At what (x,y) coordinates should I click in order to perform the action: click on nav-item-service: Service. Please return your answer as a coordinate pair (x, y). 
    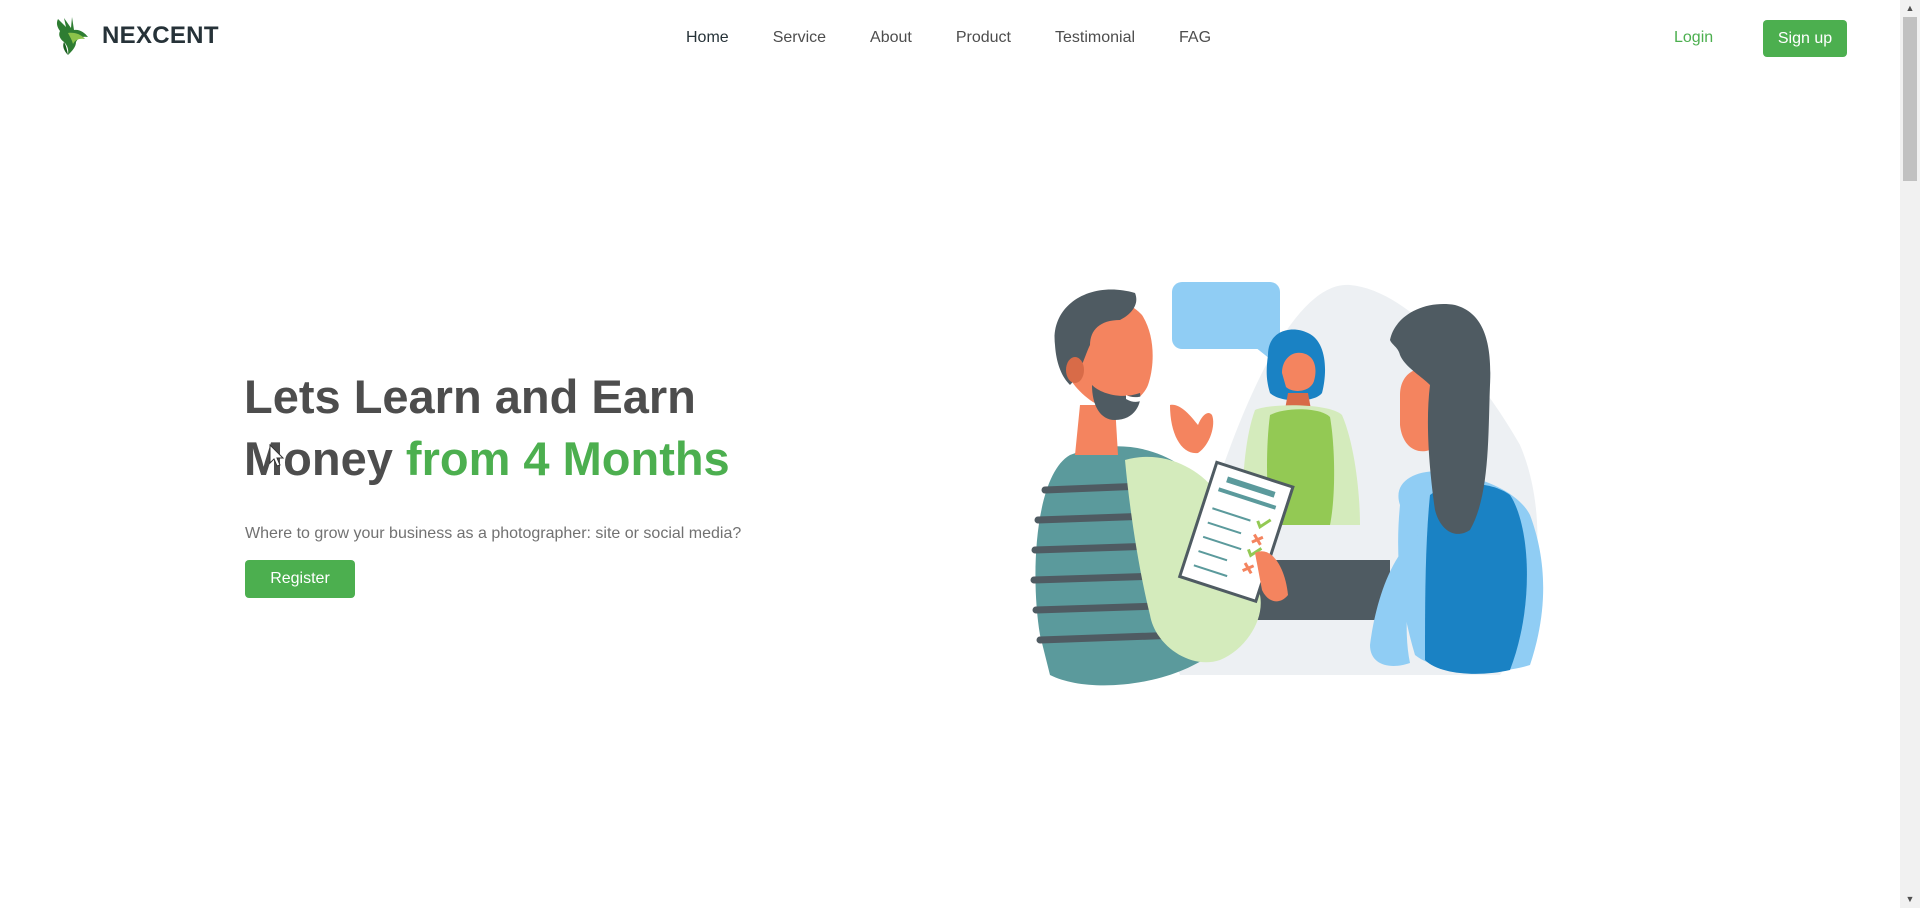
    Looking at the image, I should click on (799, 38).